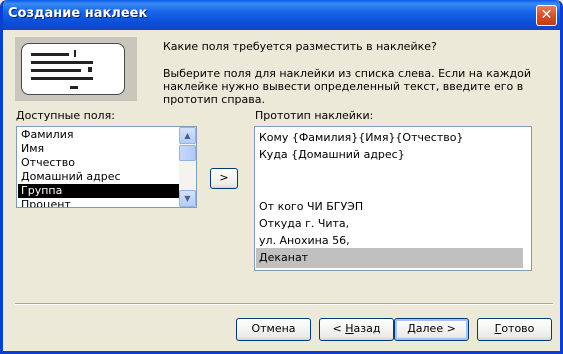 This screenshot has height=354, width=563. What do you see at coordinates (349, 328) in the screenshot?
I see `back-hotkey: Н` at bounding box center [349, 328].